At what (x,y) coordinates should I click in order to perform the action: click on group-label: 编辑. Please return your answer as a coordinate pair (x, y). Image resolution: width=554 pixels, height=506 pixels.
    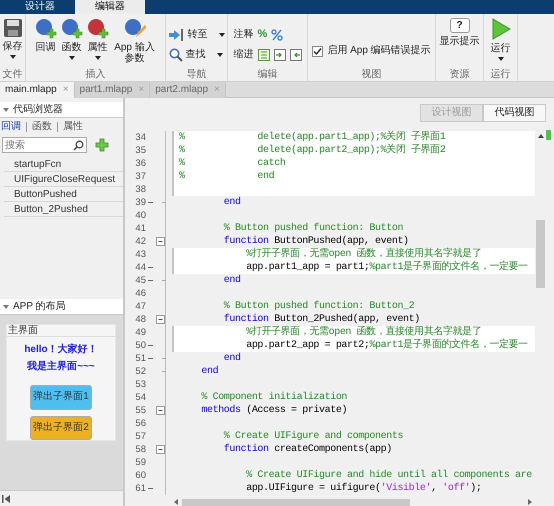
    Looking at the image, I should click on (267, 75).